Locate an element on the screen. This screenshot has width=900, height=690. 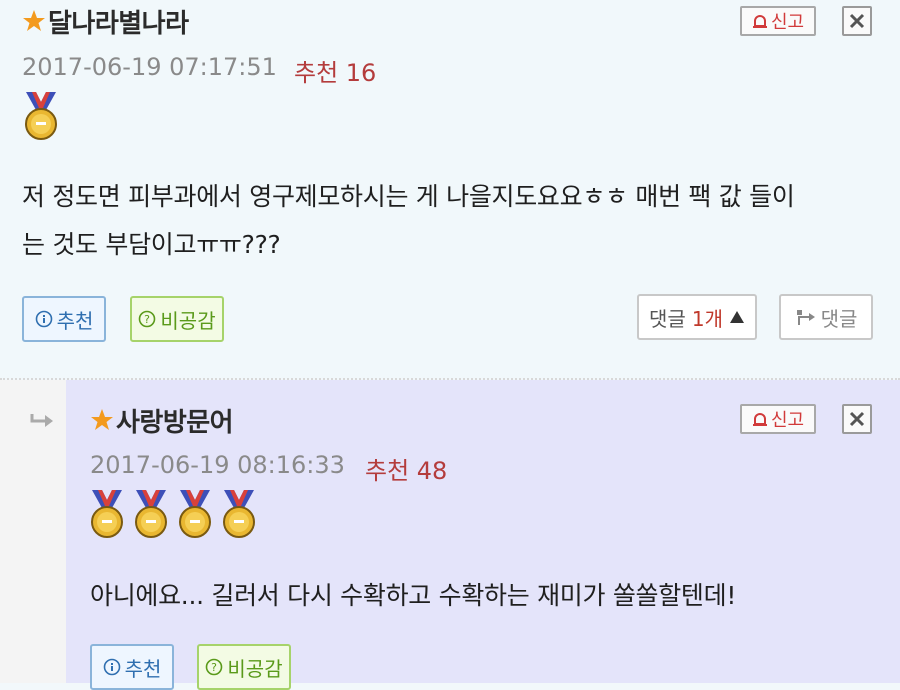
comment-date: 2017-06-19 07:17:51 is located at coordinates (149, 67).